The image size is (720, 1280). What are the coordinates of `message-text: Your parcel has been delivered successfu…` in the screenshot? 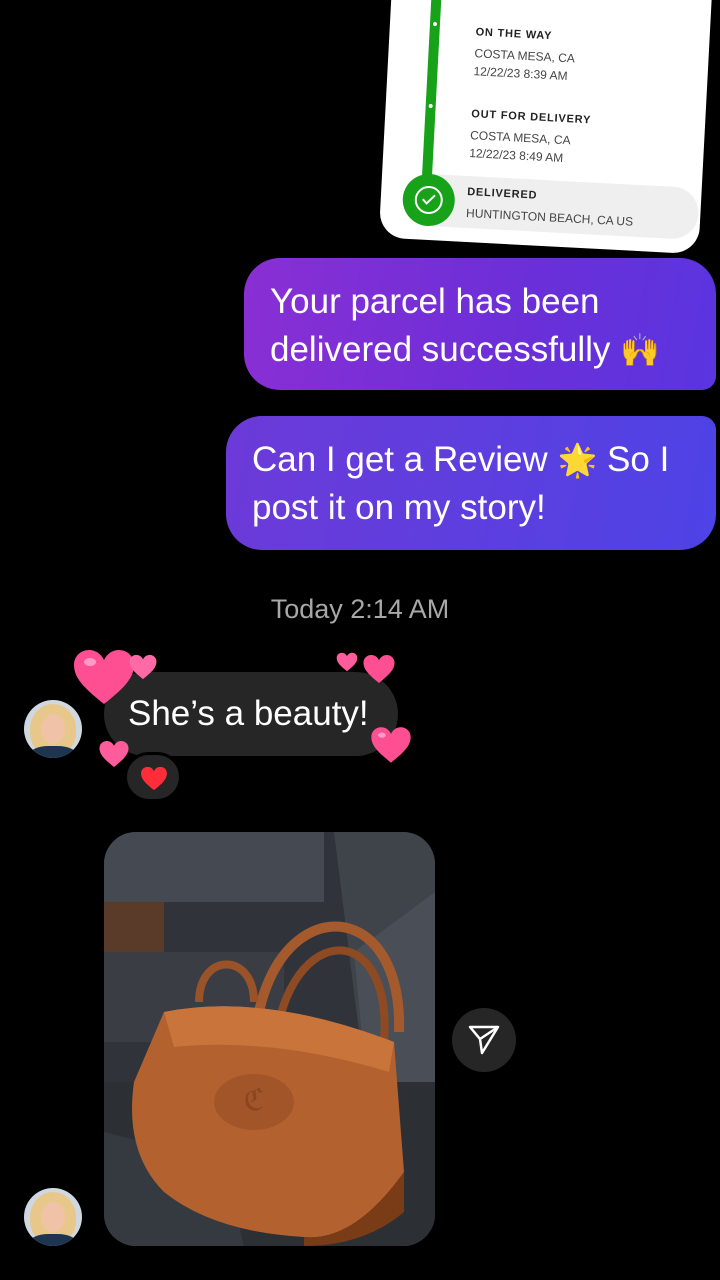 It's located at (440, 325).